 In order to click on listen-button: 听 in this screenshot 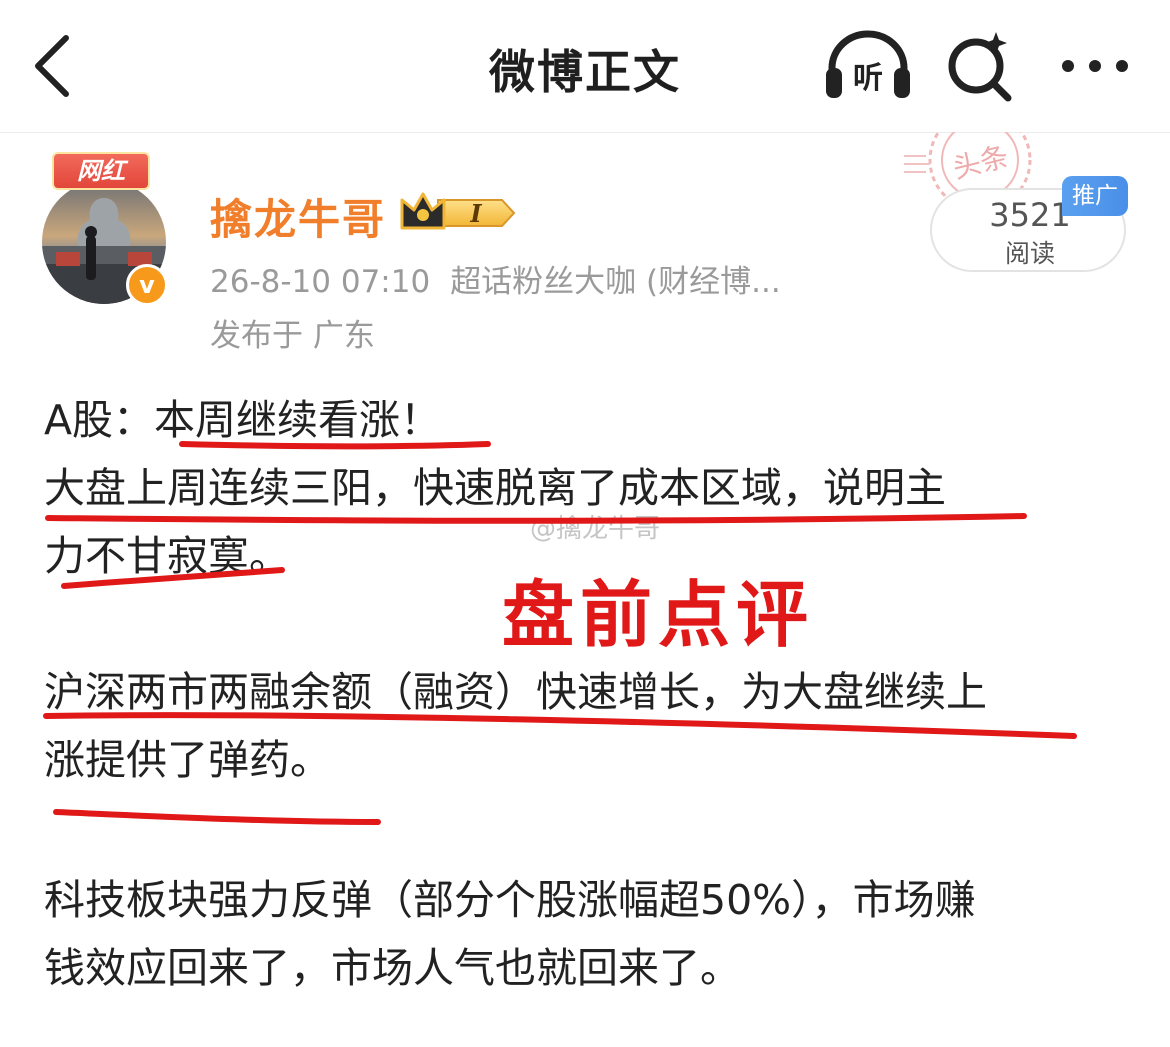, I will do `click(868, 66)`.